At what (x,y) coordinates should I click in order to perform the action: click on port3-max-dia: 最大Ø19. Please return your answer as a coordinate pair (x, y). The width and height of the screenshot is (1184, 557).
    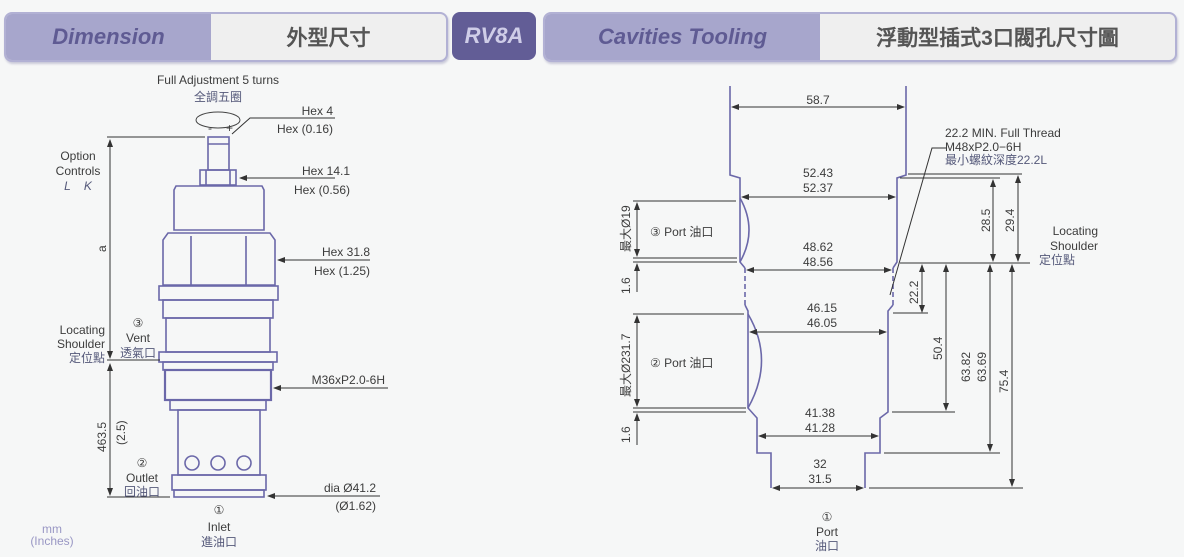
    Looking at the image, I should click on (626, 228).